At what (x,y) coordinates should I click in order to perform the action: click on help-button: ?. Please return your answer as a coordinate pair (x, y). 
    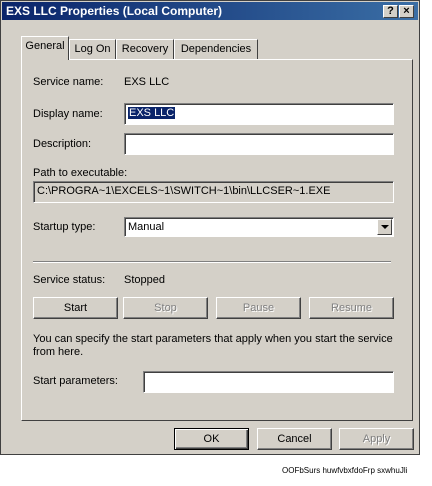
    Looking at the image, I should click on (390, 11).